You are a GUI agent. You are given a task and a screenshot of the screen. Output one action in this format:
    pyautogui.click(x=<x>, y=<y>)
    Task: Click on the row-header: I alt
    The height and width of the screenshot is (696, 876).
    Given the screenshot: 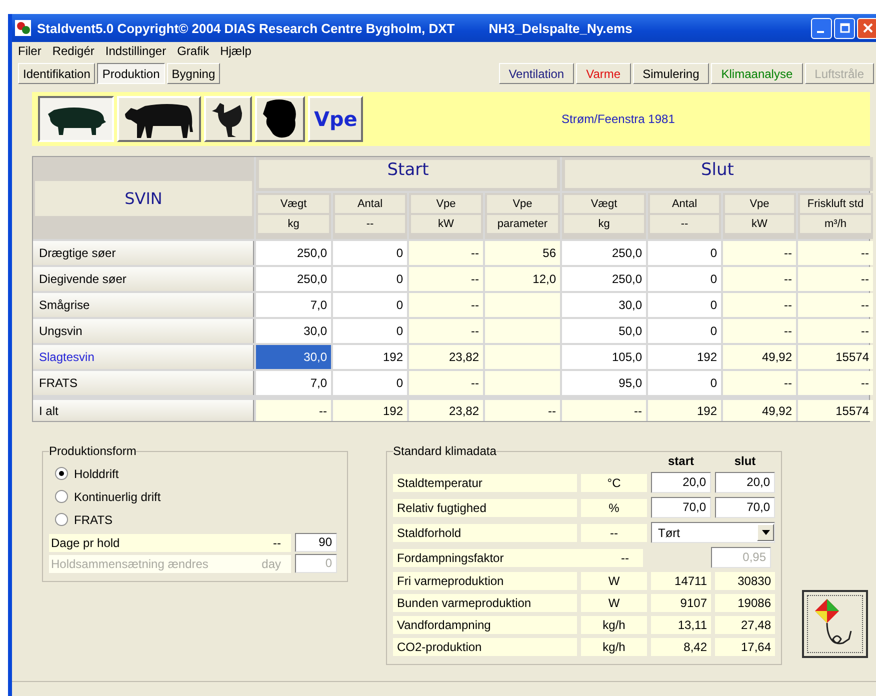 What is the action you would take?
    pyautogui.click(x=143, y=410)
    